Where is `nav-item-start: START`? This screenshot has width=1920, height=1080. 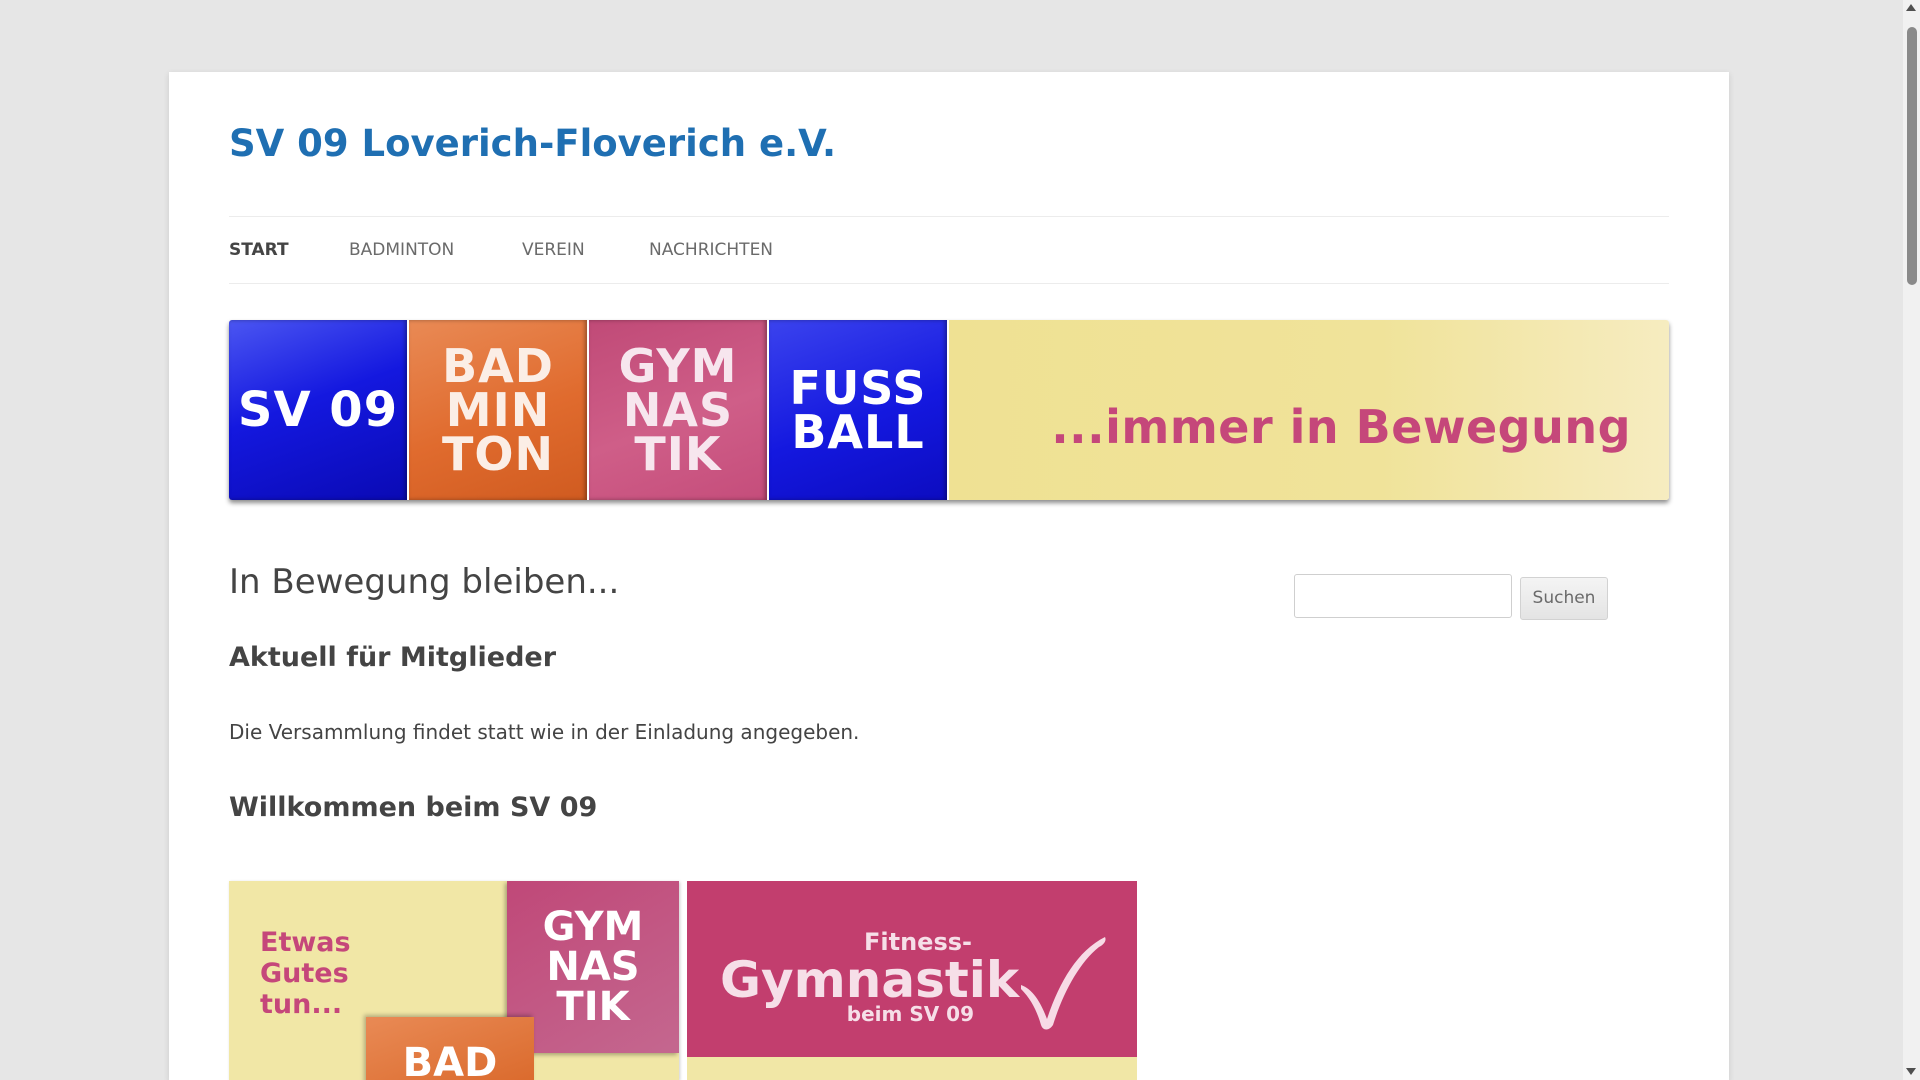 nav-item-start: START is located at coordinates (259, 250).